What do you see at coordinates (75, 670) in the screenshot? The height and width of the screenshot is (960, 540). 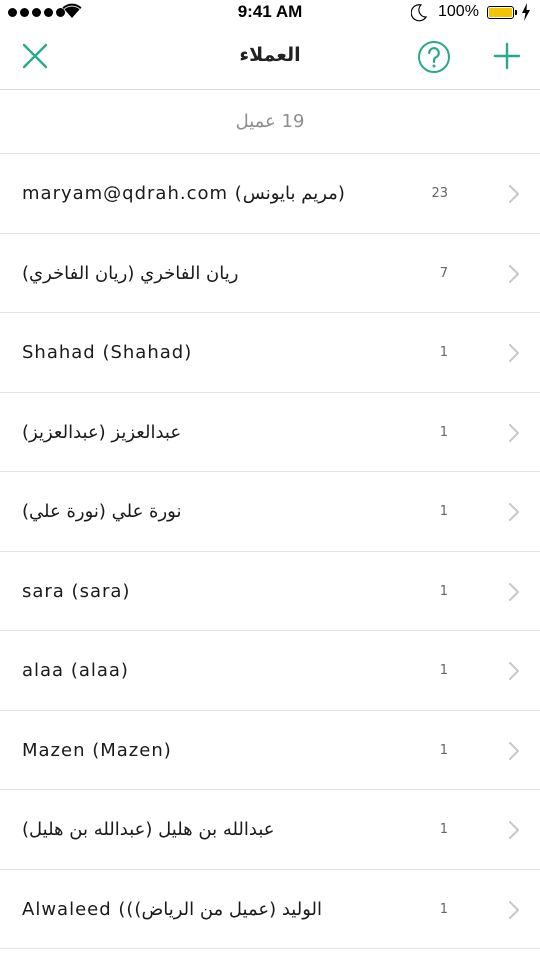 I see `customer-name: alaa (alaa)` at bounding box center [75, 670].